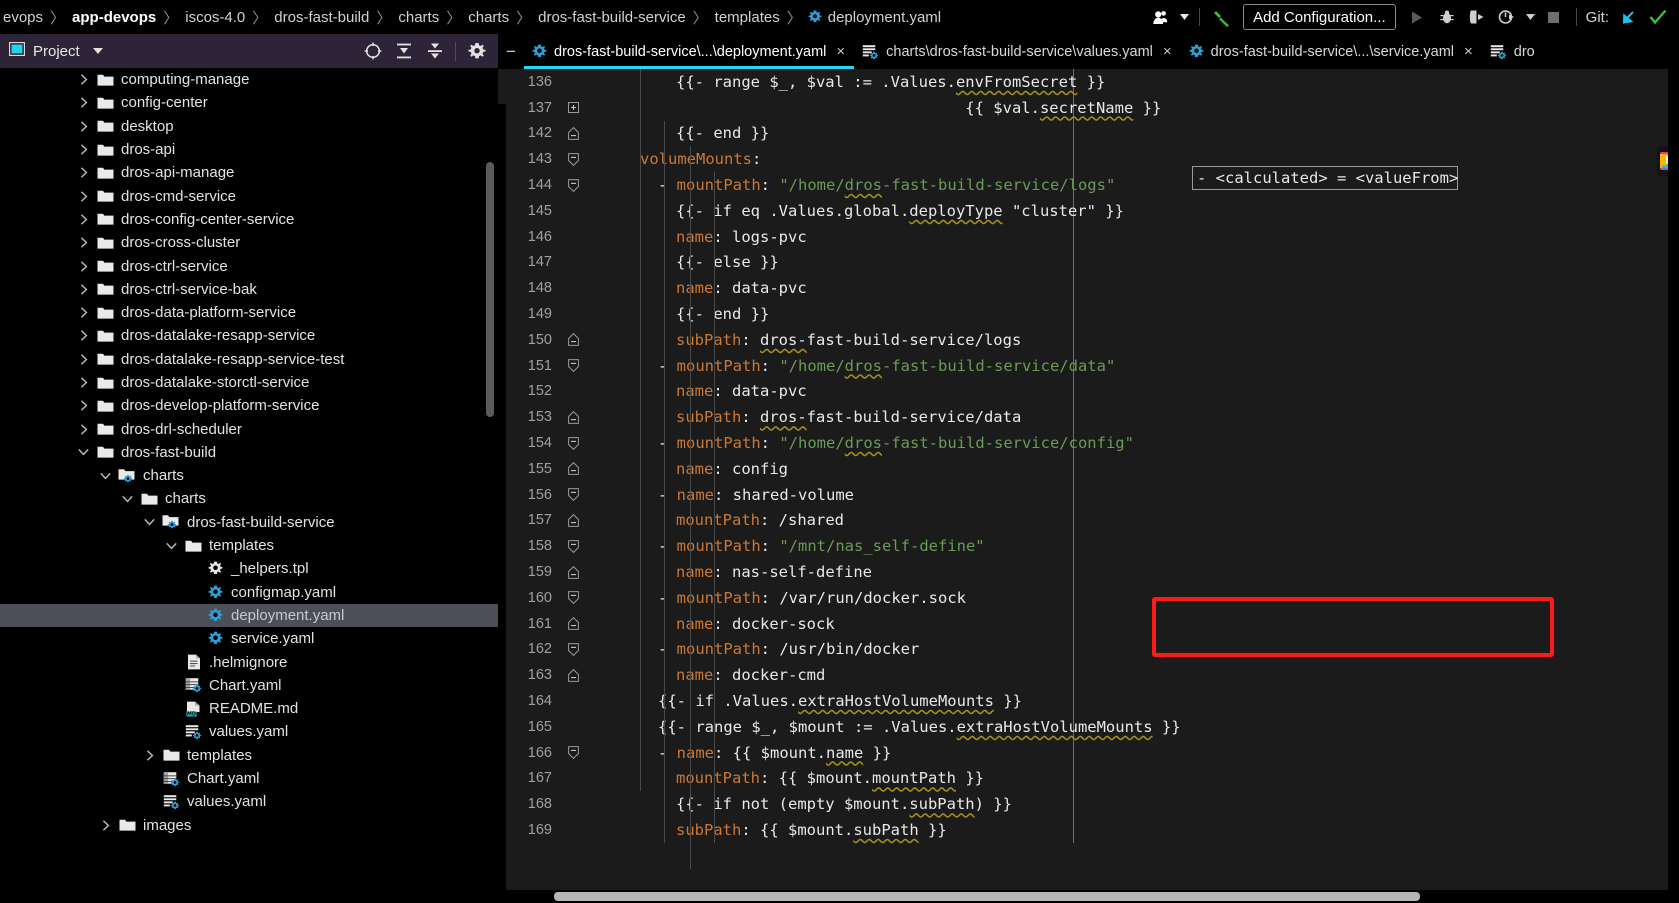  I want to click on expand-all-icon, so click(403, 51).